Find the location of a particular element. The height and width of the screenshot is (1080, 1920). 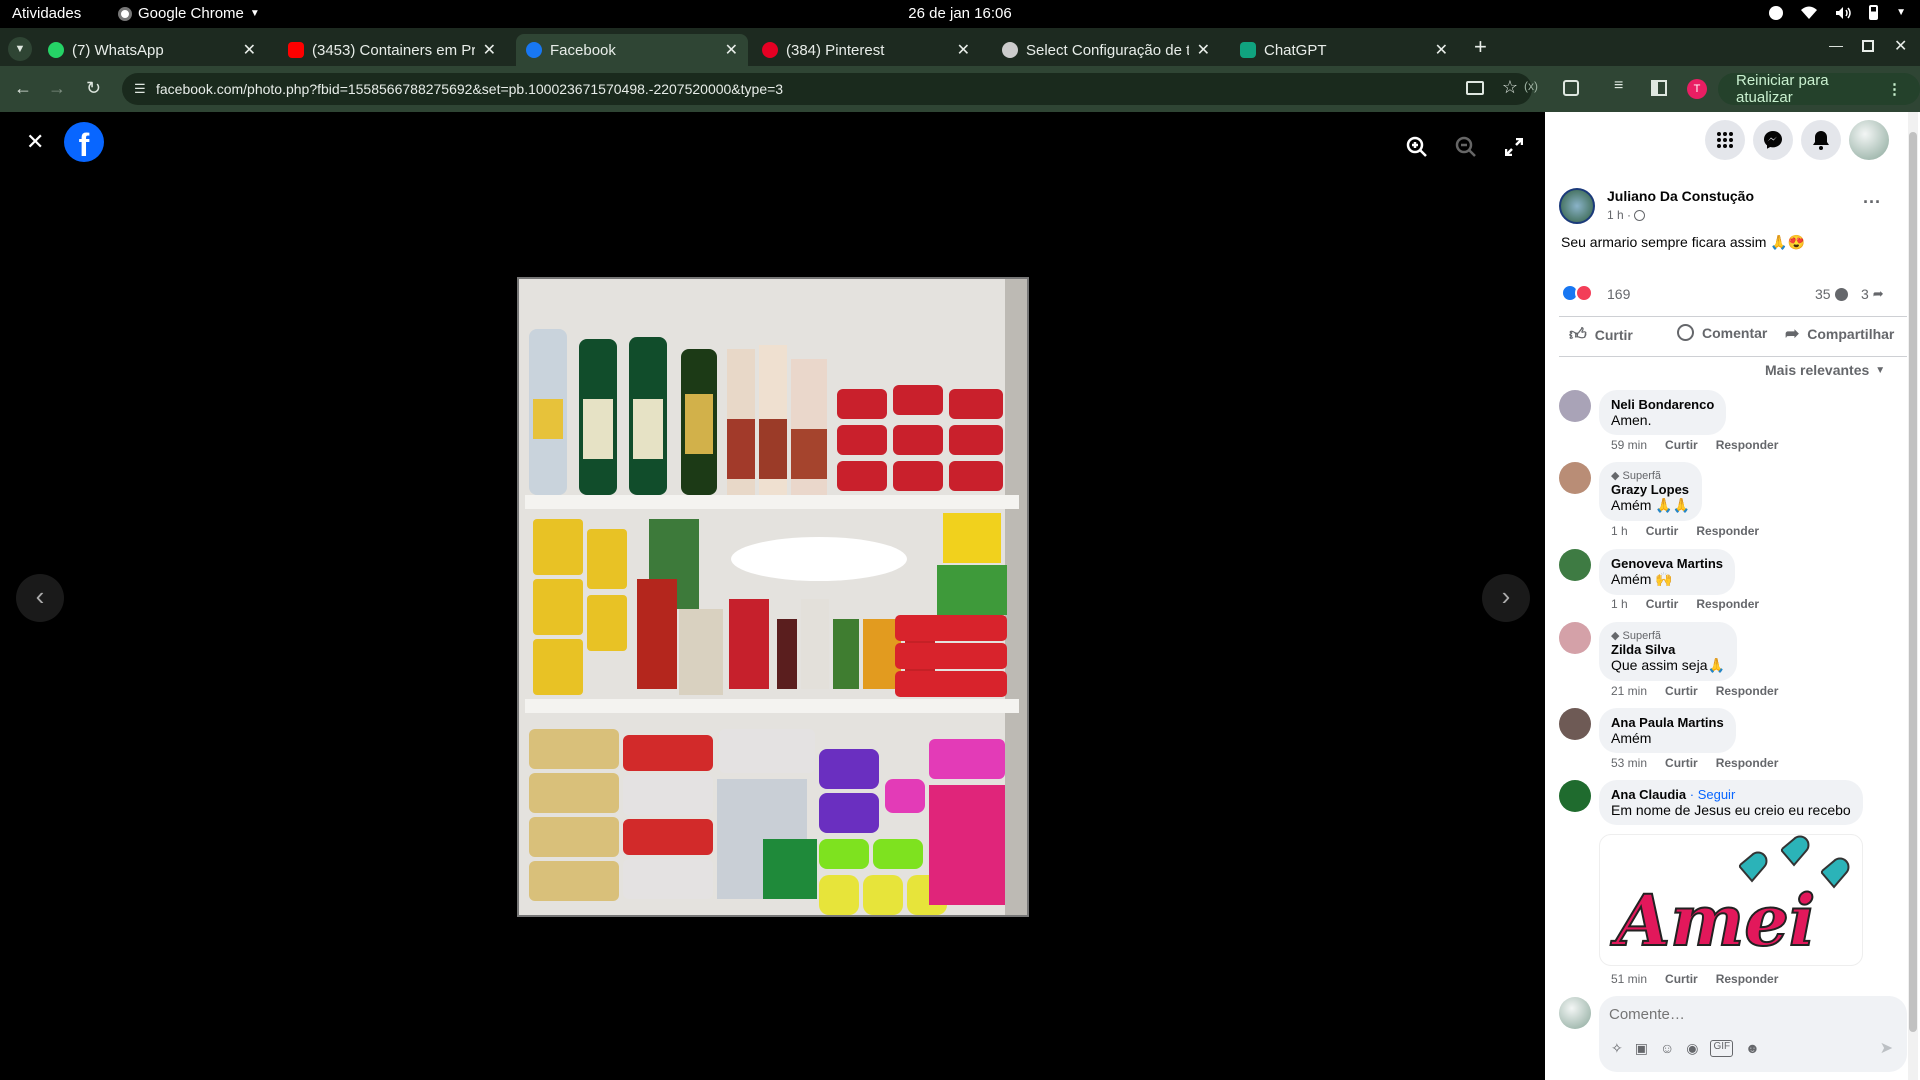

share-button: ➦ Compartilhar is located at coordinates (1839, 334).